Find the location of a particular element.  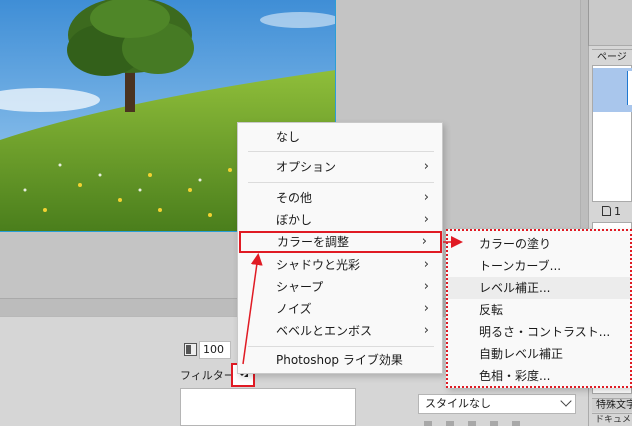

menu-item-shadow-glow: シャドウと光彩 › is located at coordinates (340, 265).